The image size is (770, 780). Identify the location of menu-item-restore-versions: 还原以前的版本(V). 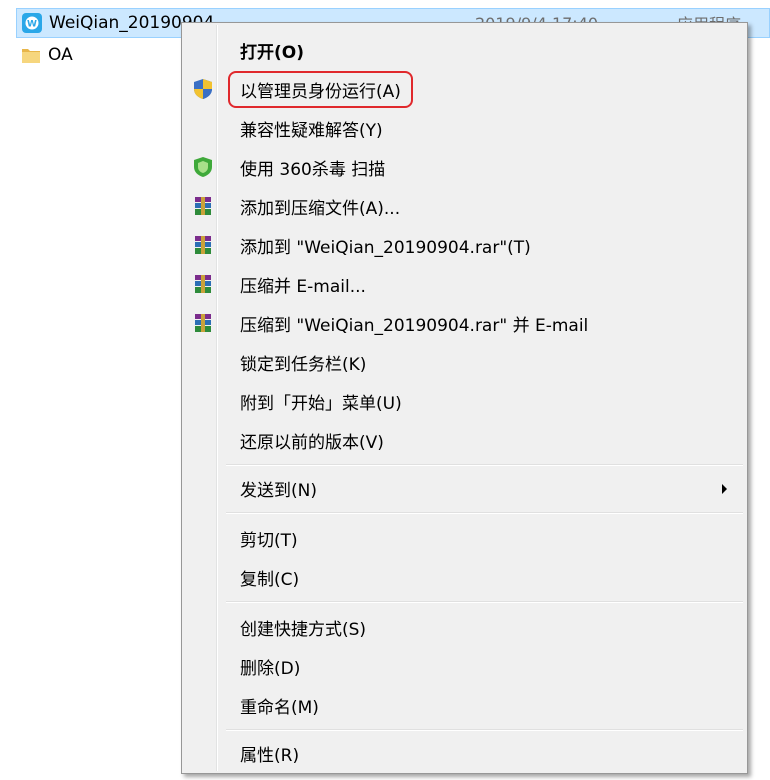
(464, 440).